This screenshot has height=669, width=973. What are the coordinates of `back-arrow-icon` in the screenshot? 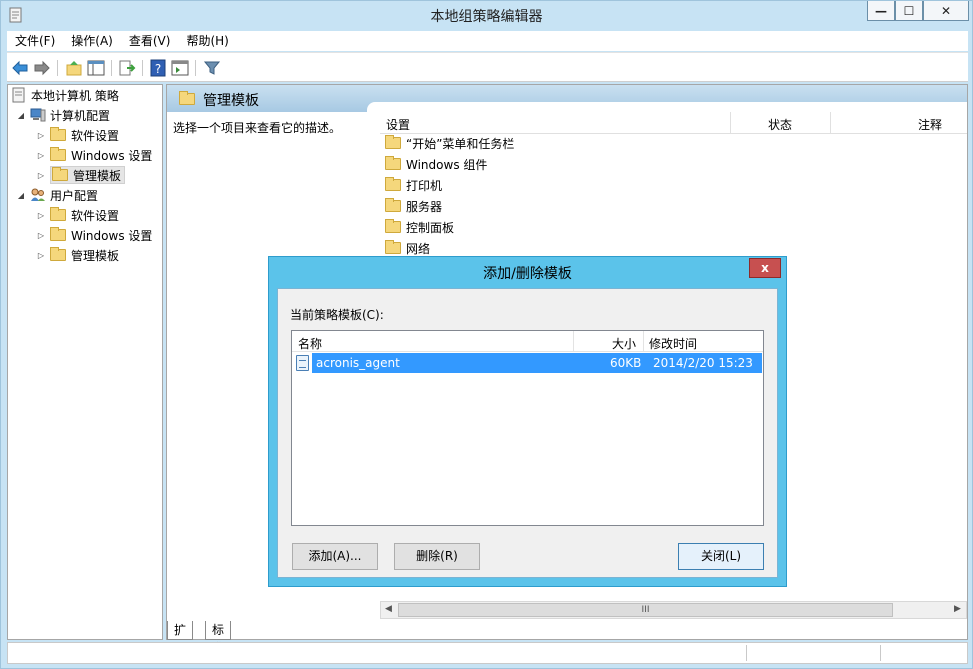 It's located at (20, 68).